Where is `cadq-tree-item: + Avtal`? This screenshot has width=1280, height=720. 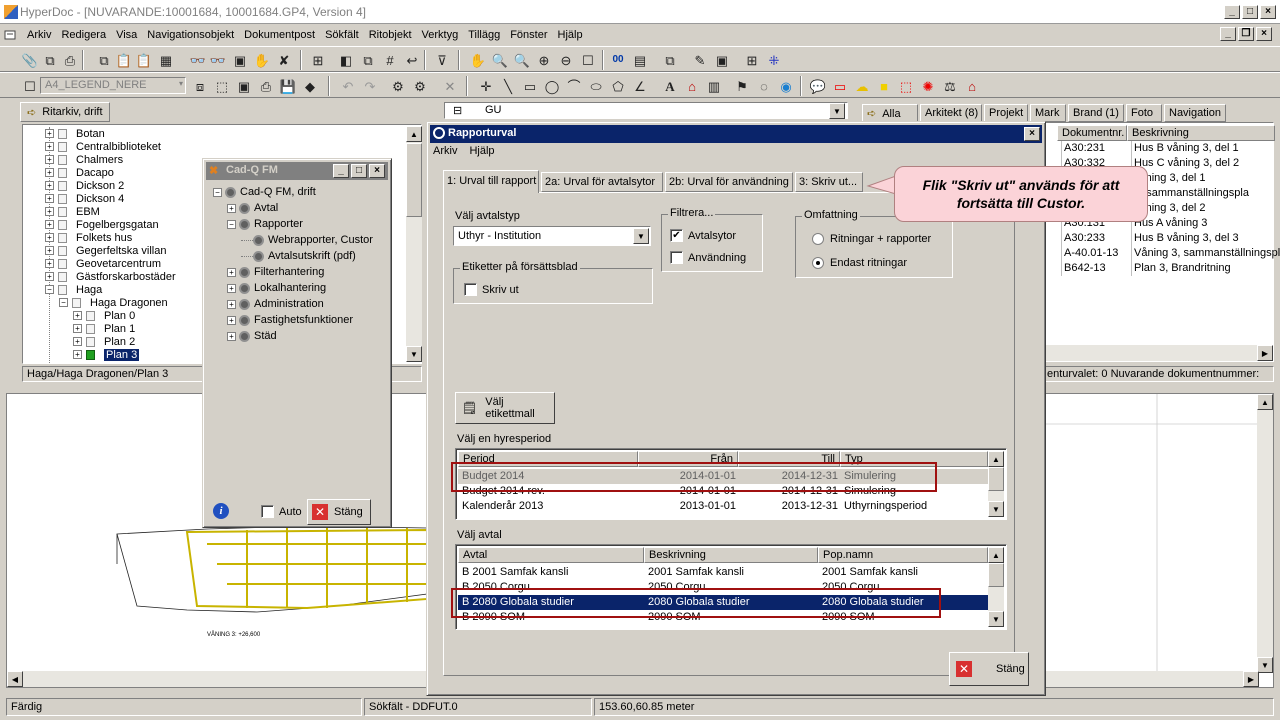
cadq-tree-item: + Avtal is located at coordinates (252, 208).